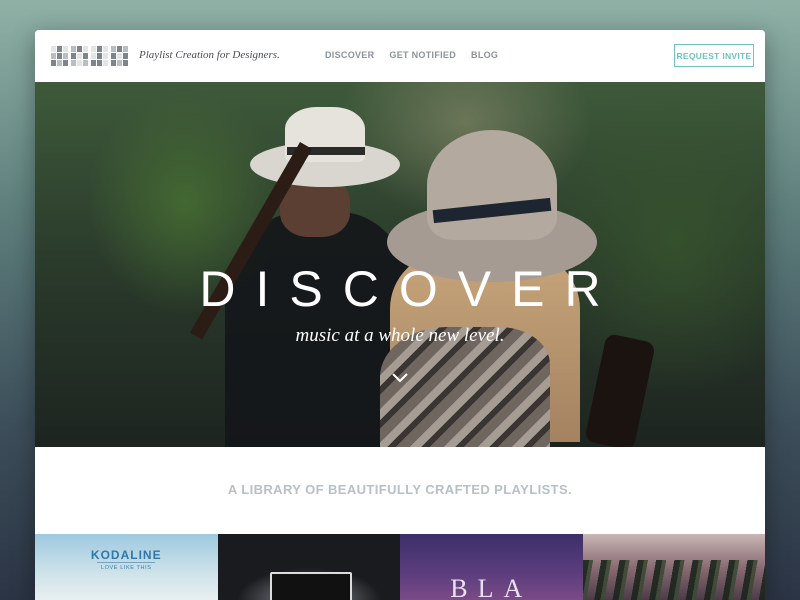  Describe the element at coordinates (126, 562) in the screenshot. I see `divider` at that location.